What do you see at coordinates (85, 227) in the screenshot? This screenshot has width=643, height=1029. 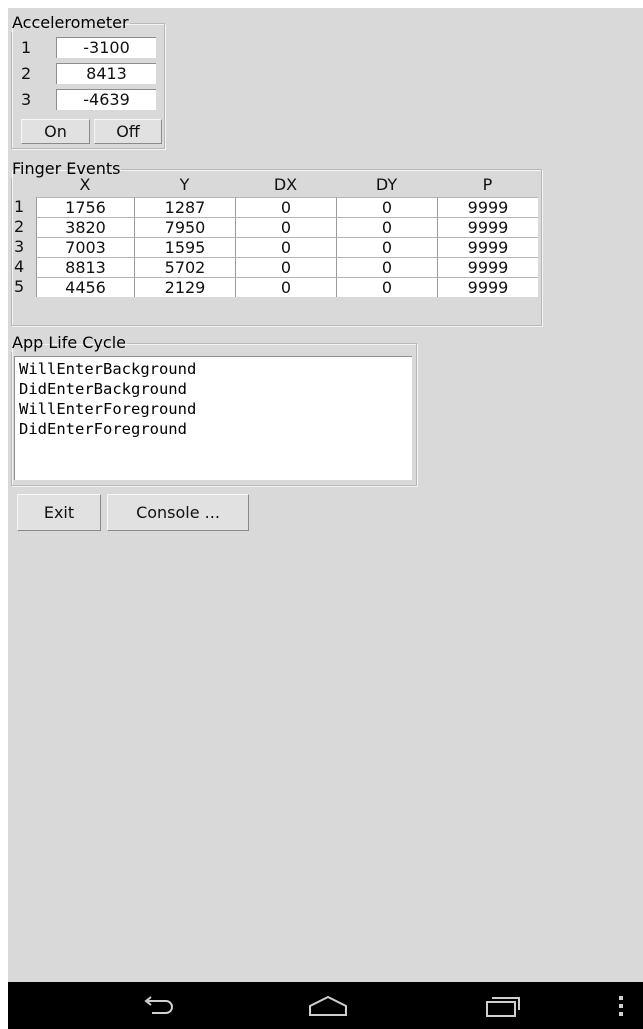 I see `table-cell: 3820` at bounding box center [85, 227].